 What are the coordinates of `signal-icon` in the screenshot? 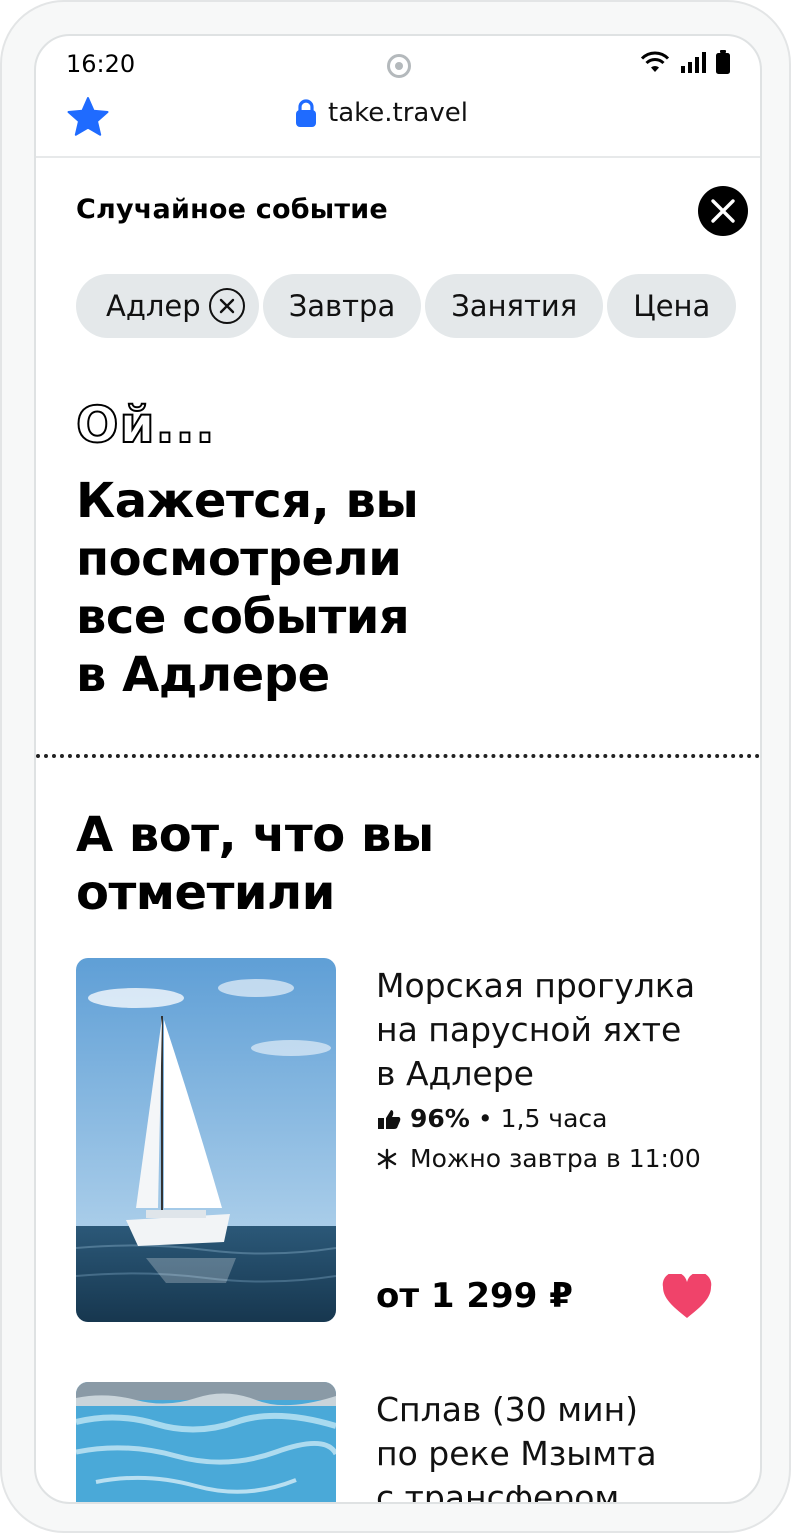 It's located at (693, 62).